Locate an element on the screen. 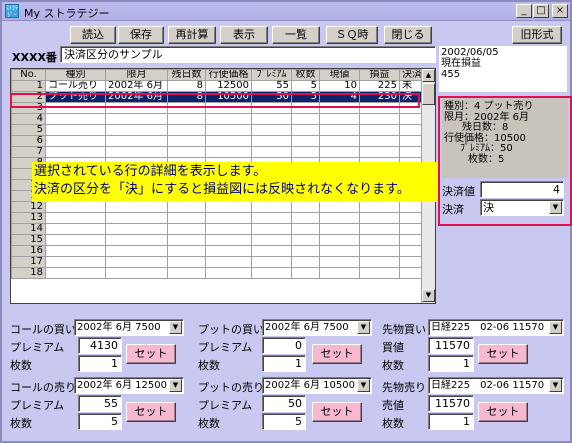 This screenshot has width=572, height=443. call-buy-qty-input: 1 is located at coordinates (100, 363).